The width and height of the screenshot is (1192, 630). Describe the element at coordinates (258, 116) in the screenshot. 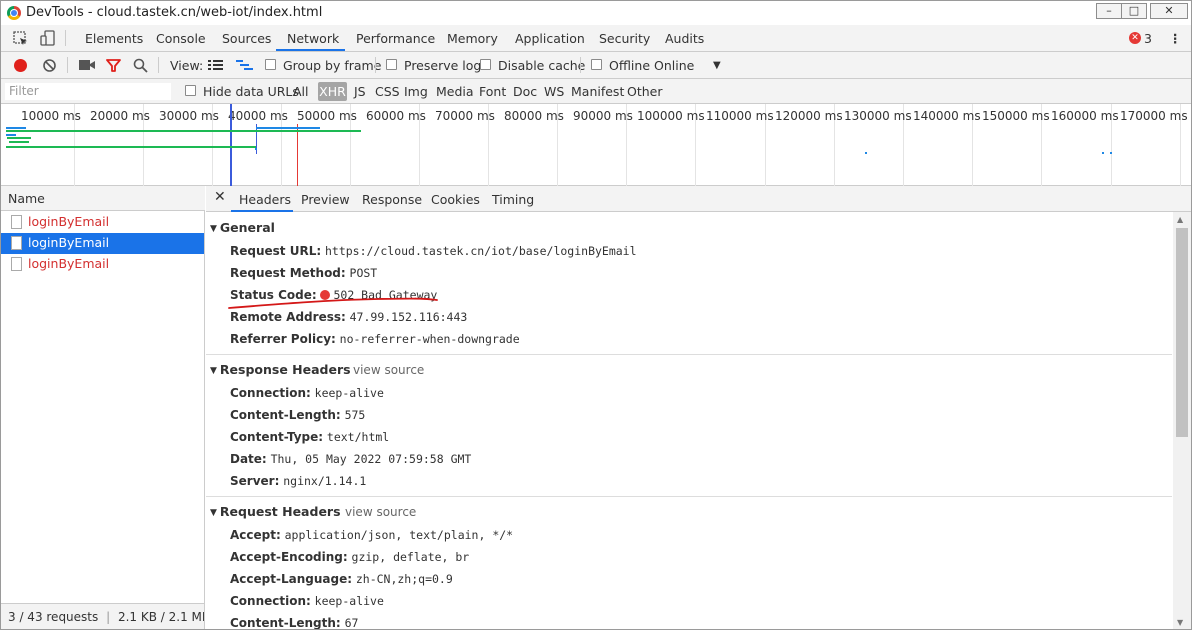

I see `timeline-tick-label: 40000 ms` at that location.